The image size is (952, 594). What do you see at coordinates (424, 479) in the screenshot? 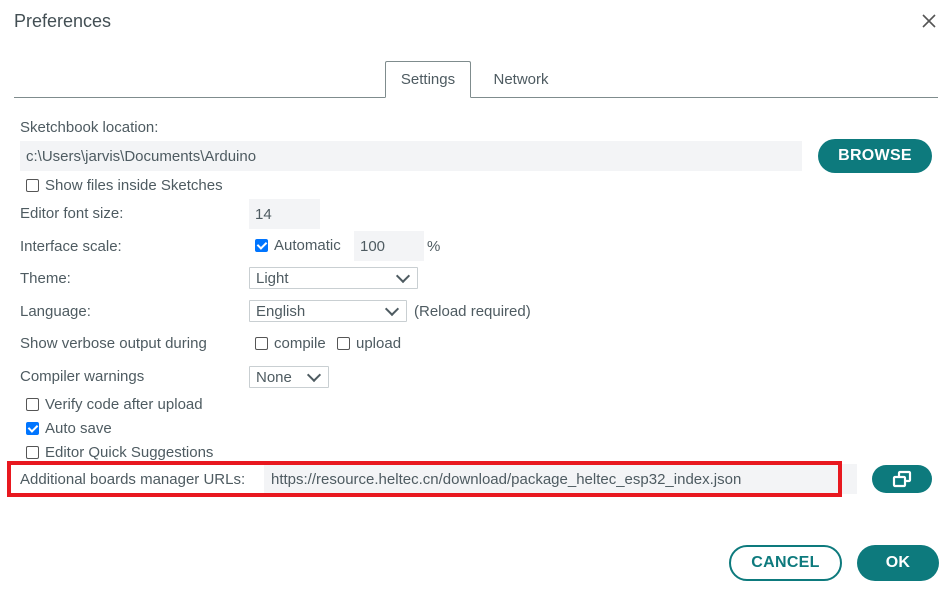
I see `highlight-box` at bounding box center [424, 479].